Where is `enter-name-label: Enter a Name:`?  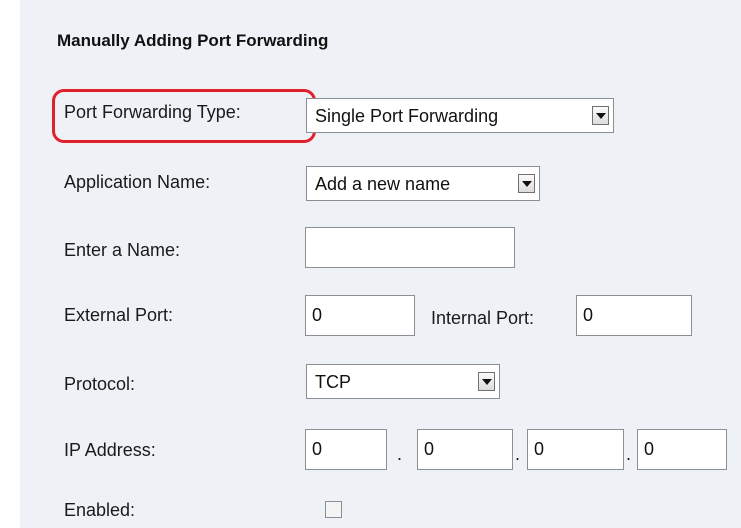 enter-name-label: Enter a Name: is located at coordinates (122, 250).